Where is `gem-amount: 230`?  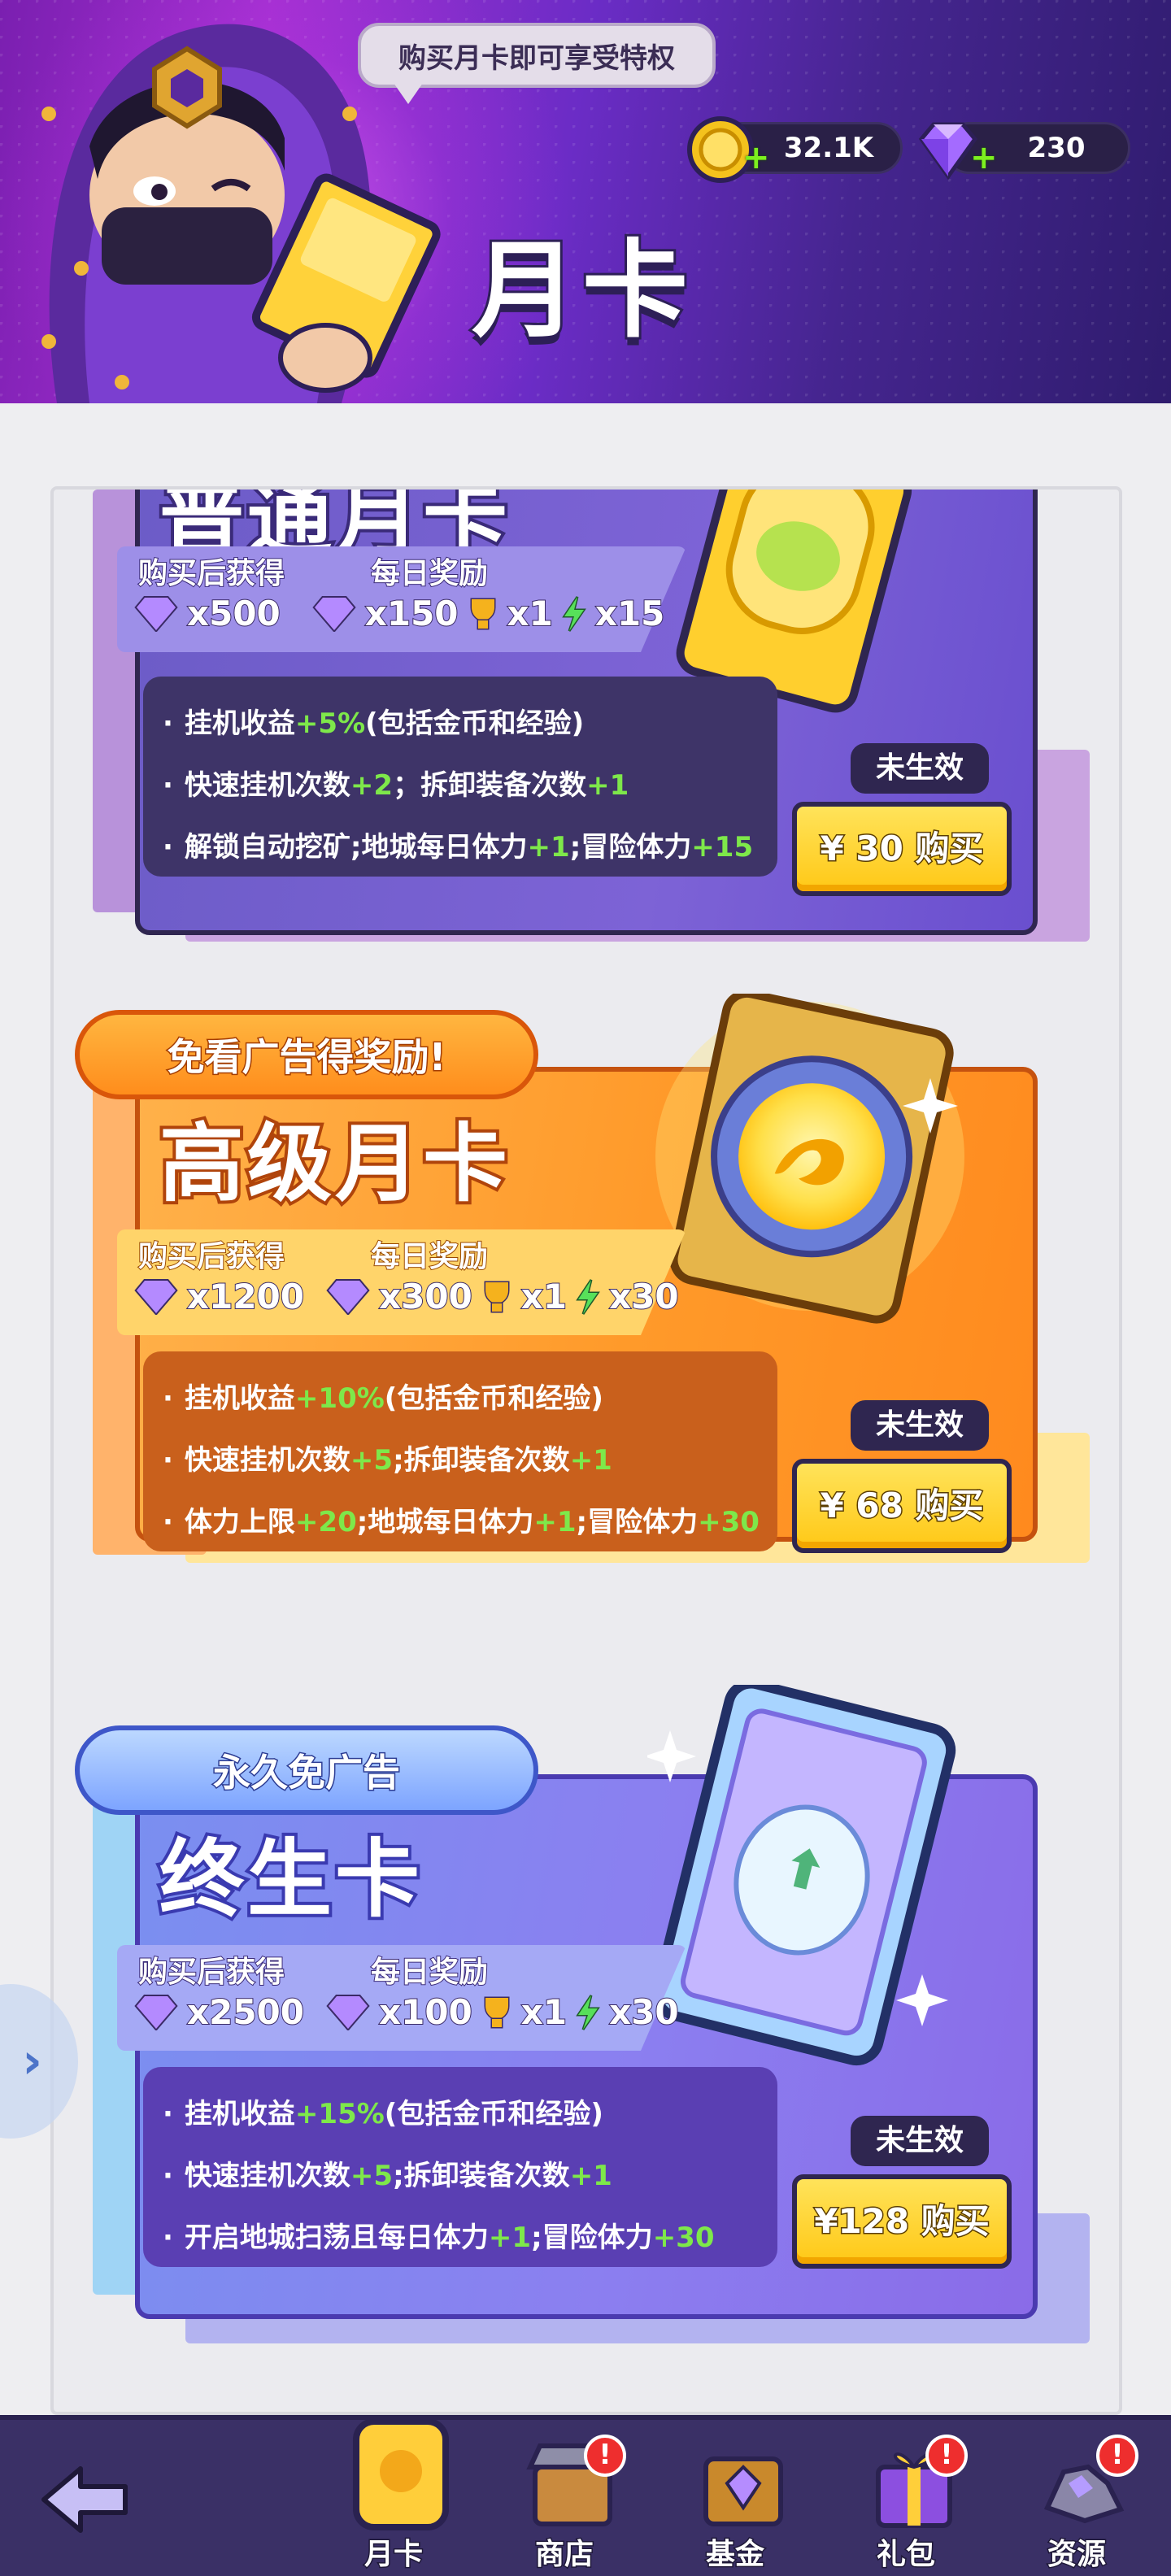 gem-amount: 230 is located at coordinates (1056, 148).